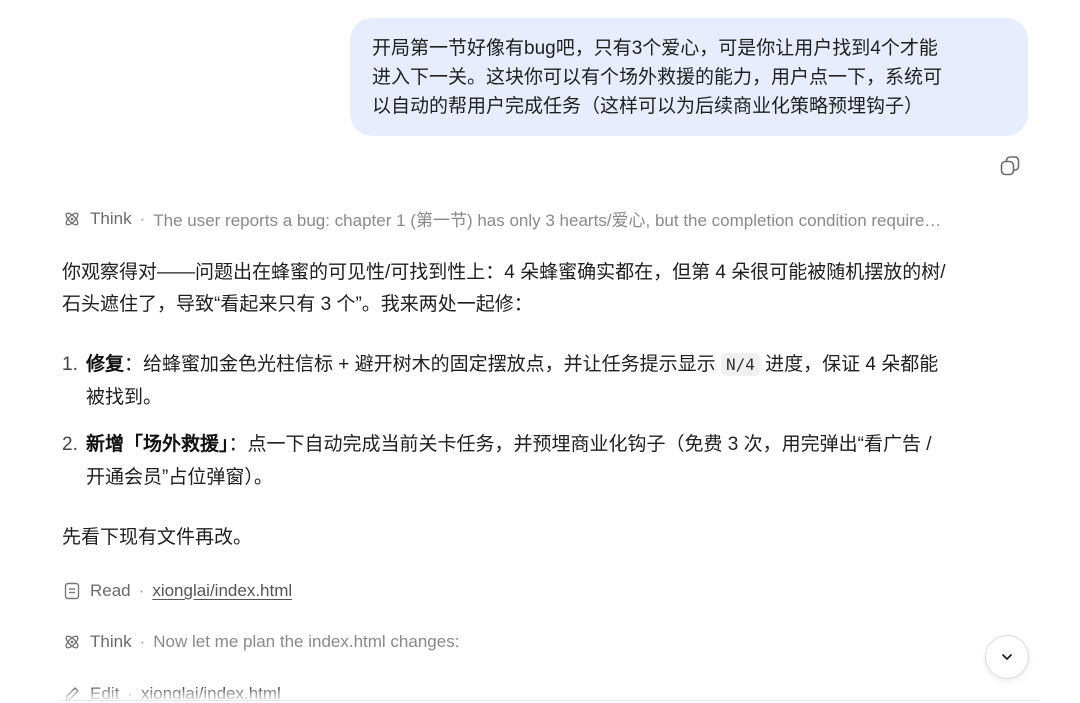 The width and height of the screenshot is (1080, 703). What do you see at coordinates (422, 364) in the screenshot?
I see `list-item-text: ：给蜂蜜加金色光柱信标 + 避开树木的固定摆放点，并让任务提示显示` at bounding box center [422, 364].